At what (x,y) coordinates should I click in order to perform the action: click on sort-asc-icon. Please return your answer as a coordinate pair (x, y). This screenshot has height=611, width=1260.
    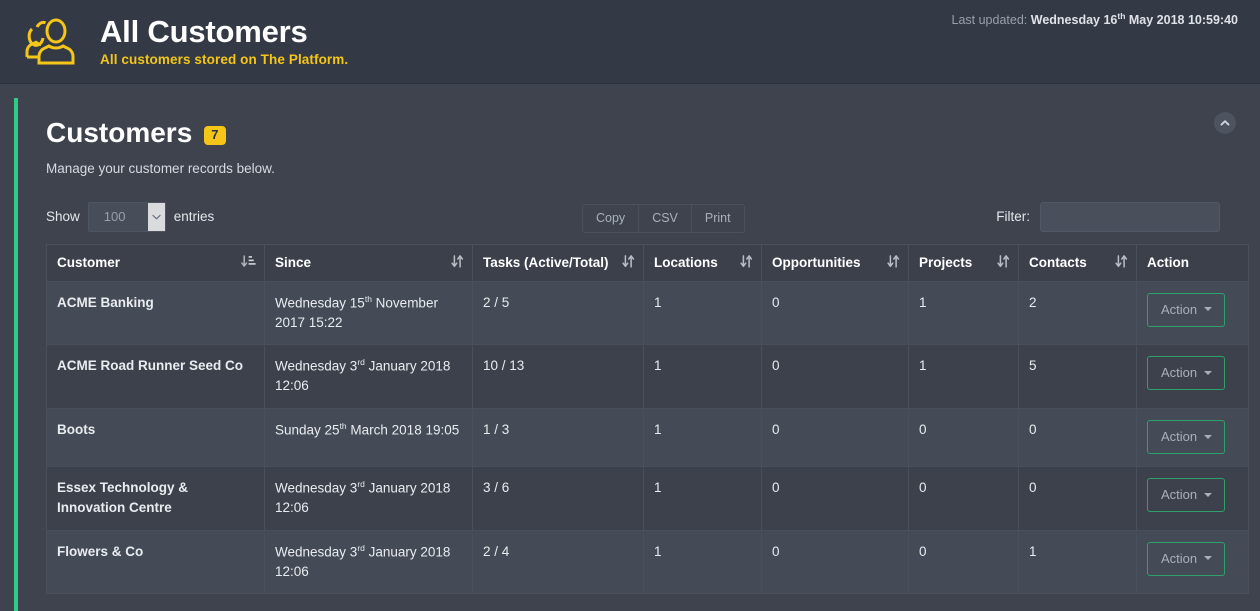
    Looking at the image, I should click on (248, 262).